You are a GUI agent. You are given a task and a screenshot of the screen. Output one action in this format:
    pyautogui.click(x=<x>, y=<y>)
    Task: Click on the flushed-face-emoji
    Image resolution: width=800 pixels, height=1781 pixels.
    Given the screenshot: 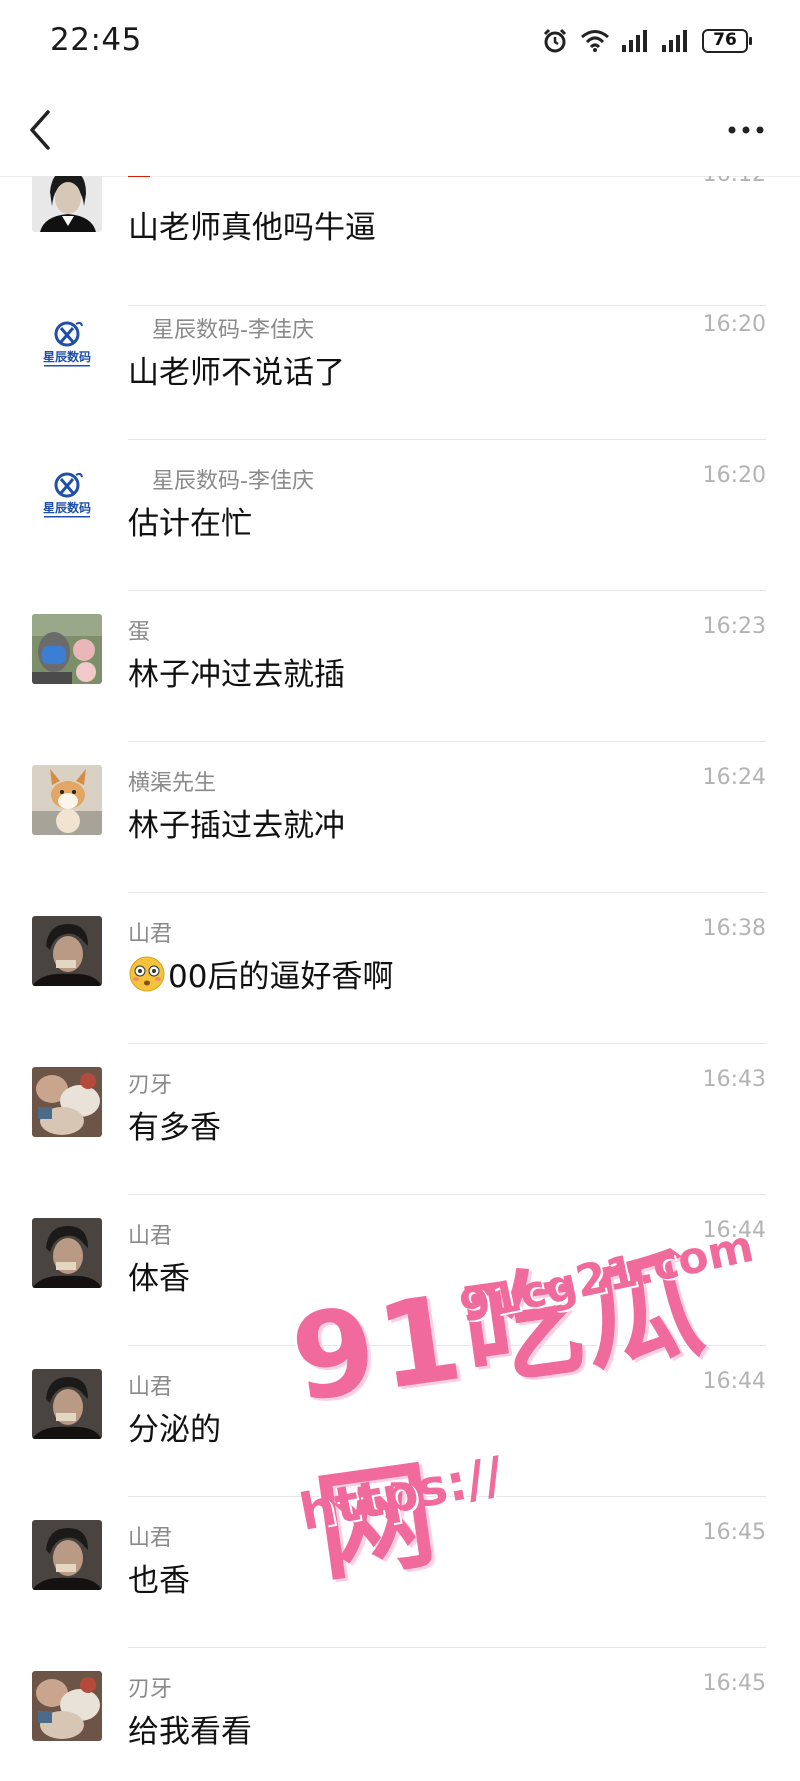 What is the action you would take?
    pyautogui.click(x=147, y=973)
    